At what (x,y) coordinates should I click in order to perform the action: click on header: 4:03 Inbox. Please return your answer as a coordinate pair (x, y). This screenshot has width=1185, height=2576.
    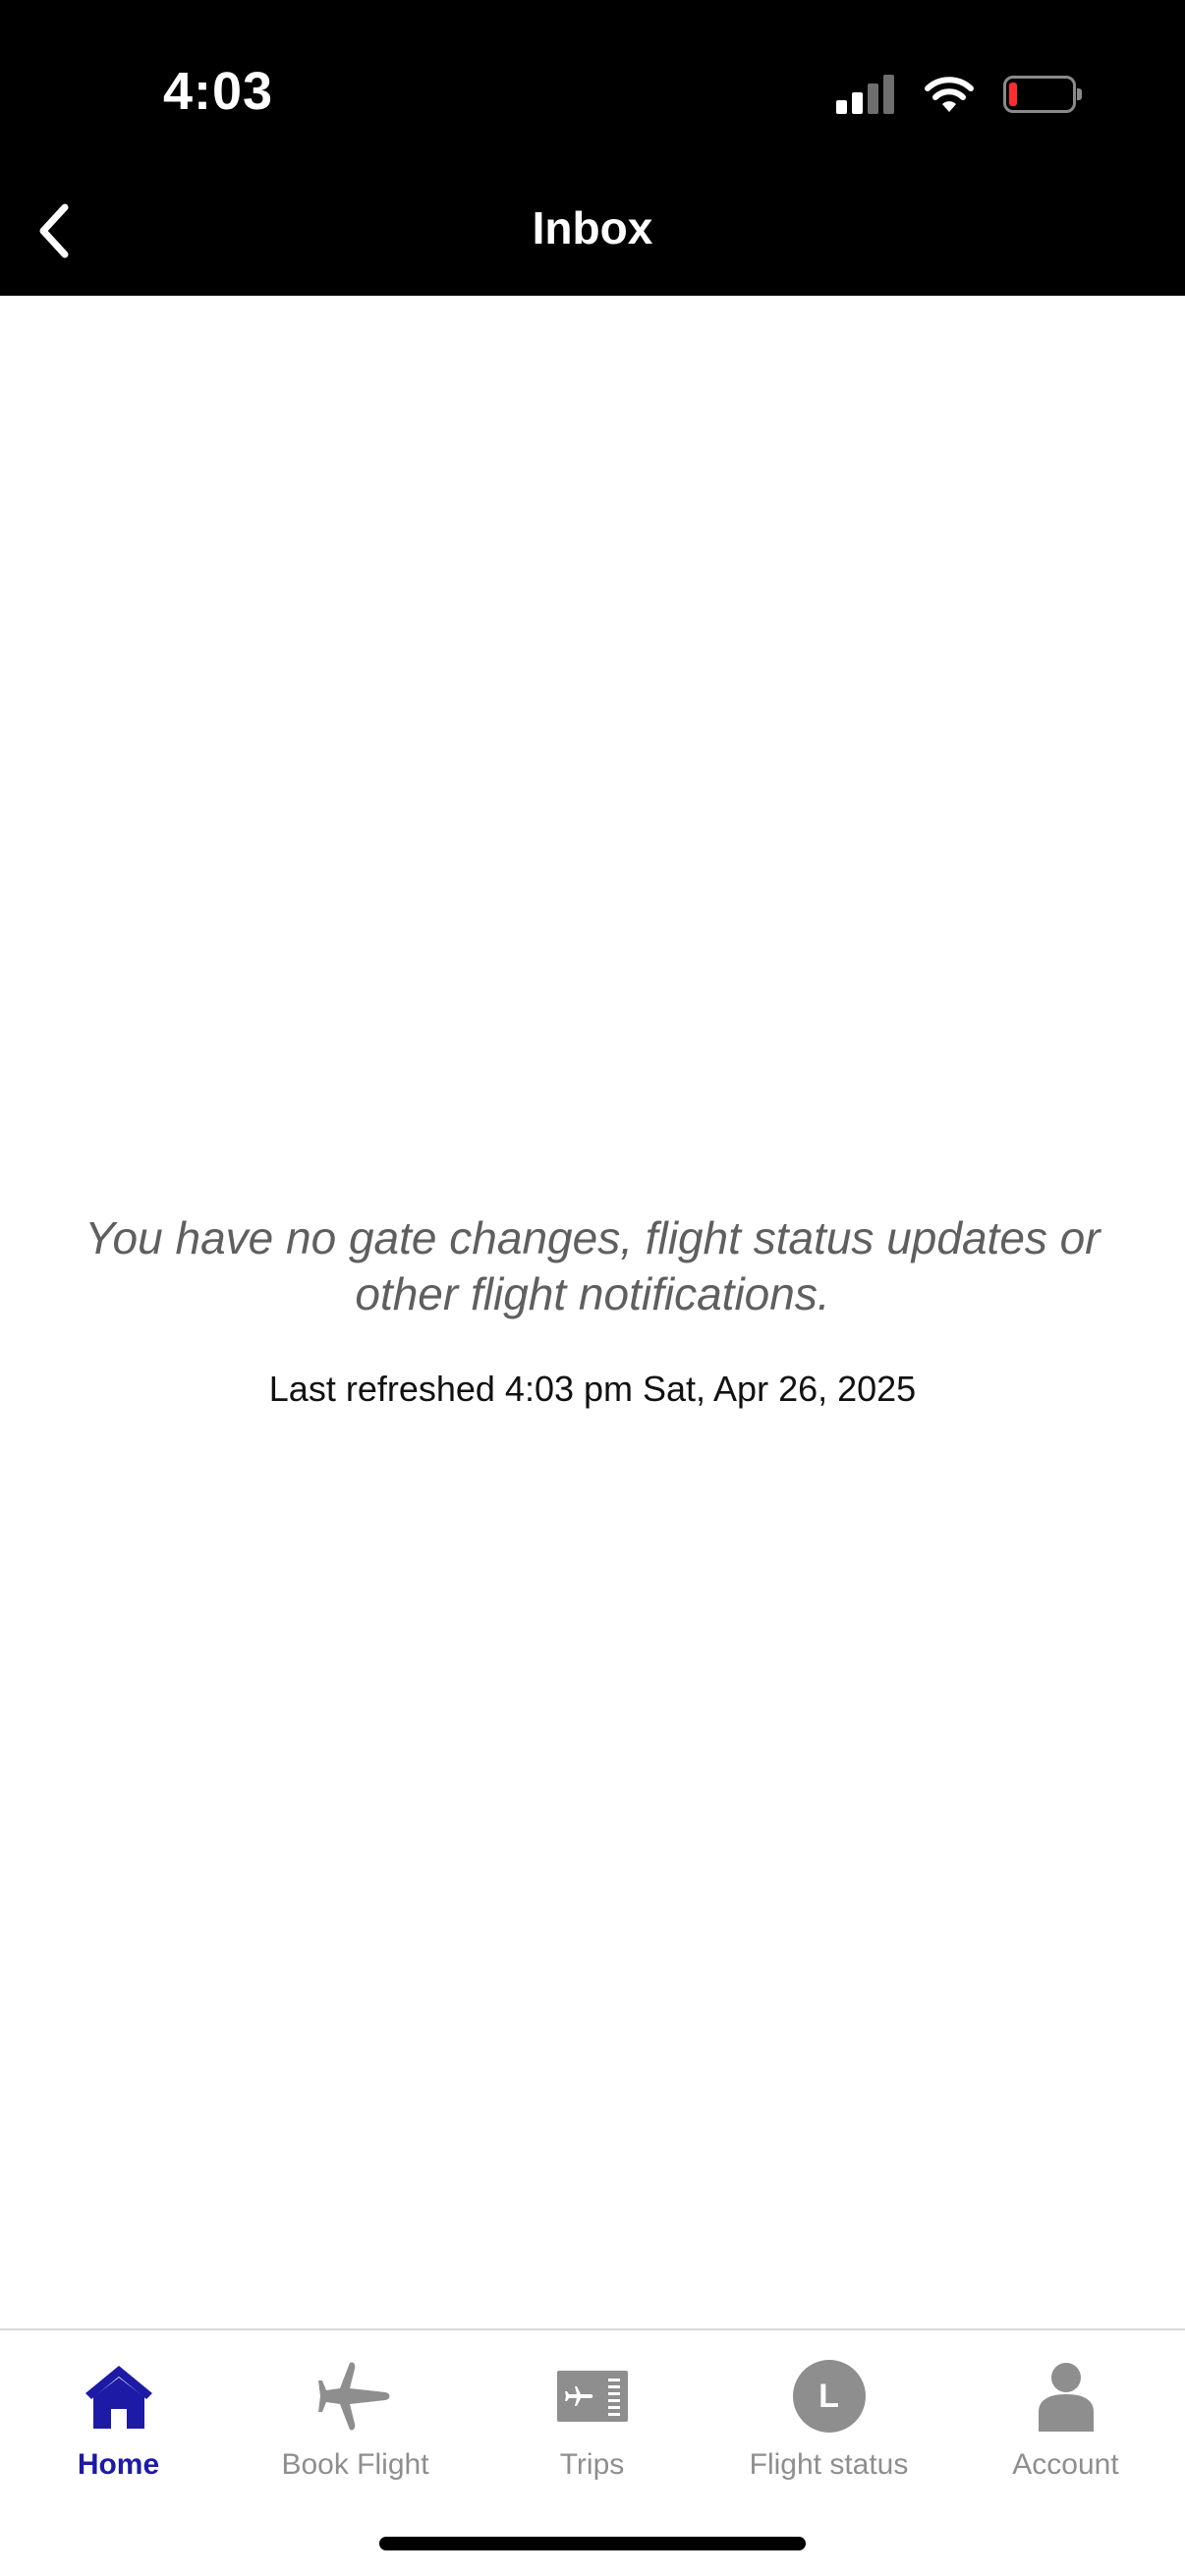
    Looking at the image, I should click on (592, 148).